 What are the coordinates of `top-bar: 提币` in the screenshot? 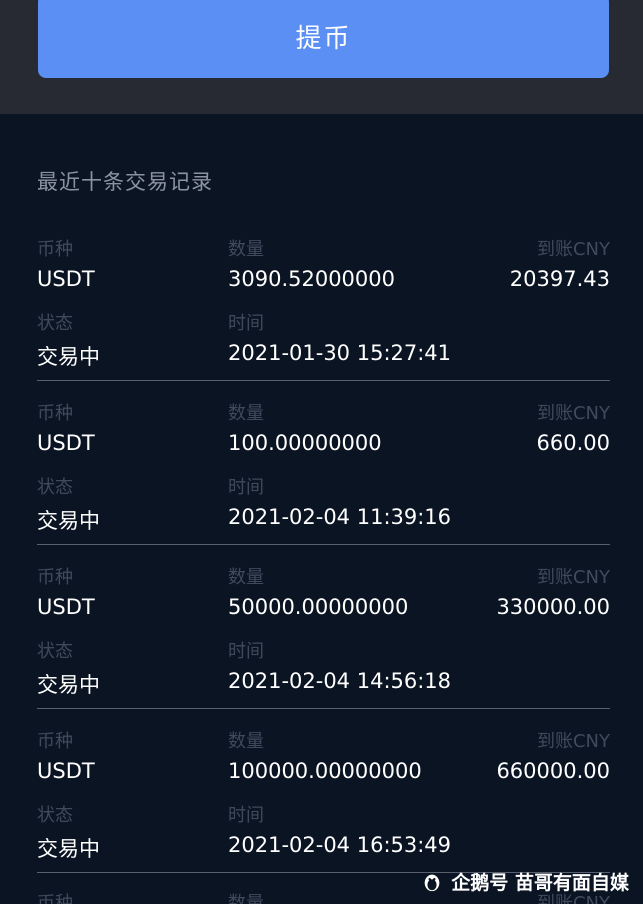 It's located at (321, 57).